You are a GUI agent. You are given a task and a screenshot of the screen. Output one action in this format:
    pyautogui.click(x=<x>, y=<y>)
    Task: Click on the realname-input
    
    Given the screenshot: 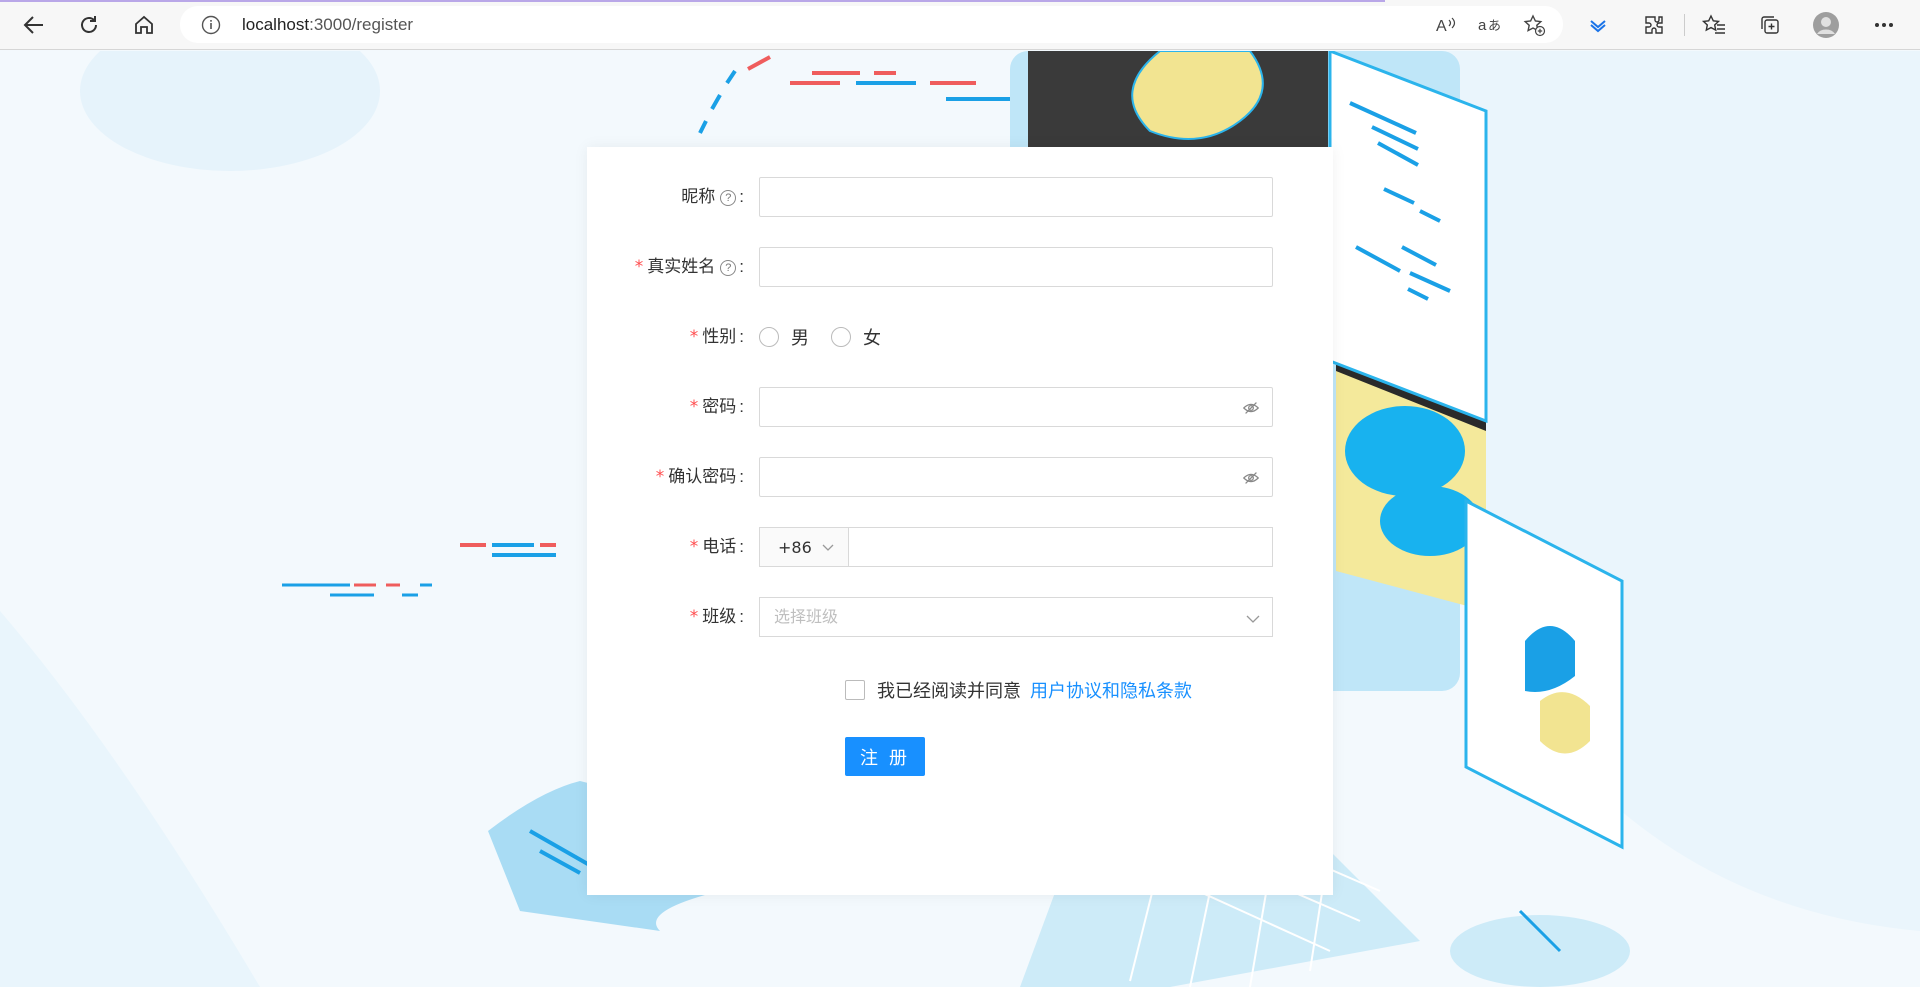 What is the action you would take?
    pyautogui.click(x=1016, y=267)
    